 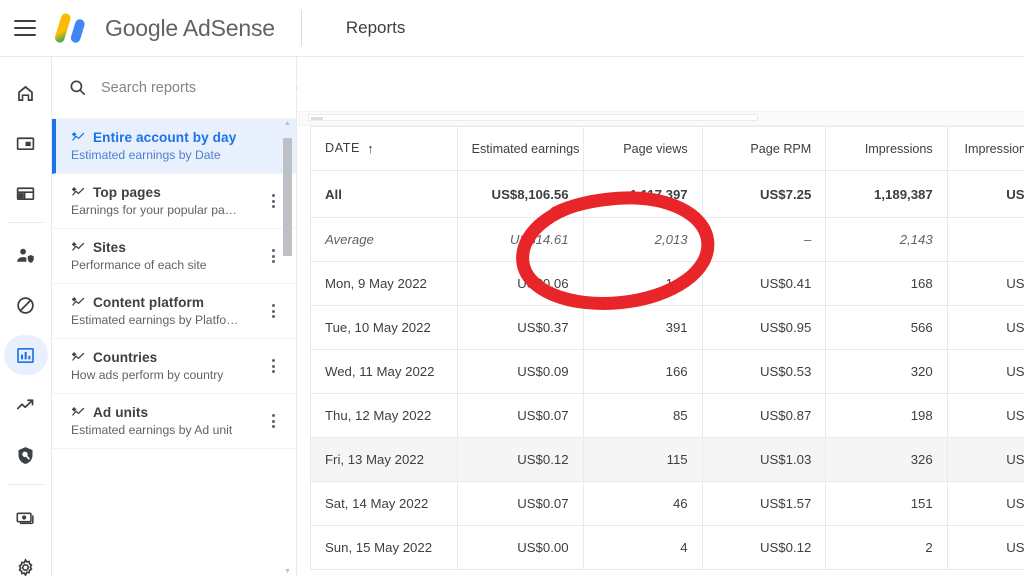 What do you see at coordinates (520, 148) in the screenshot?
I see `column-header-estimated-earnings: Estimated earnings` at bounding box center [520, 148].